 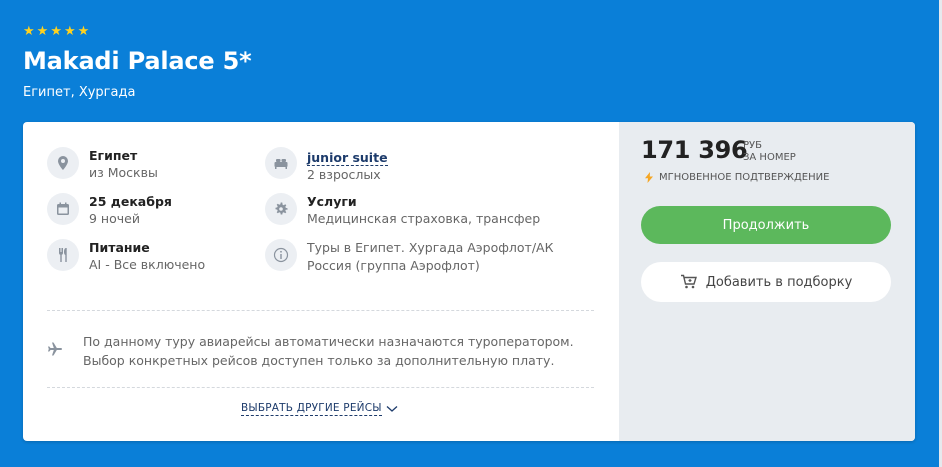 What do you see at coordinates (109, 210) in the screenshot?
I see `date-info: 25 декабря 9 ночей` at bounding box center [109, 210].